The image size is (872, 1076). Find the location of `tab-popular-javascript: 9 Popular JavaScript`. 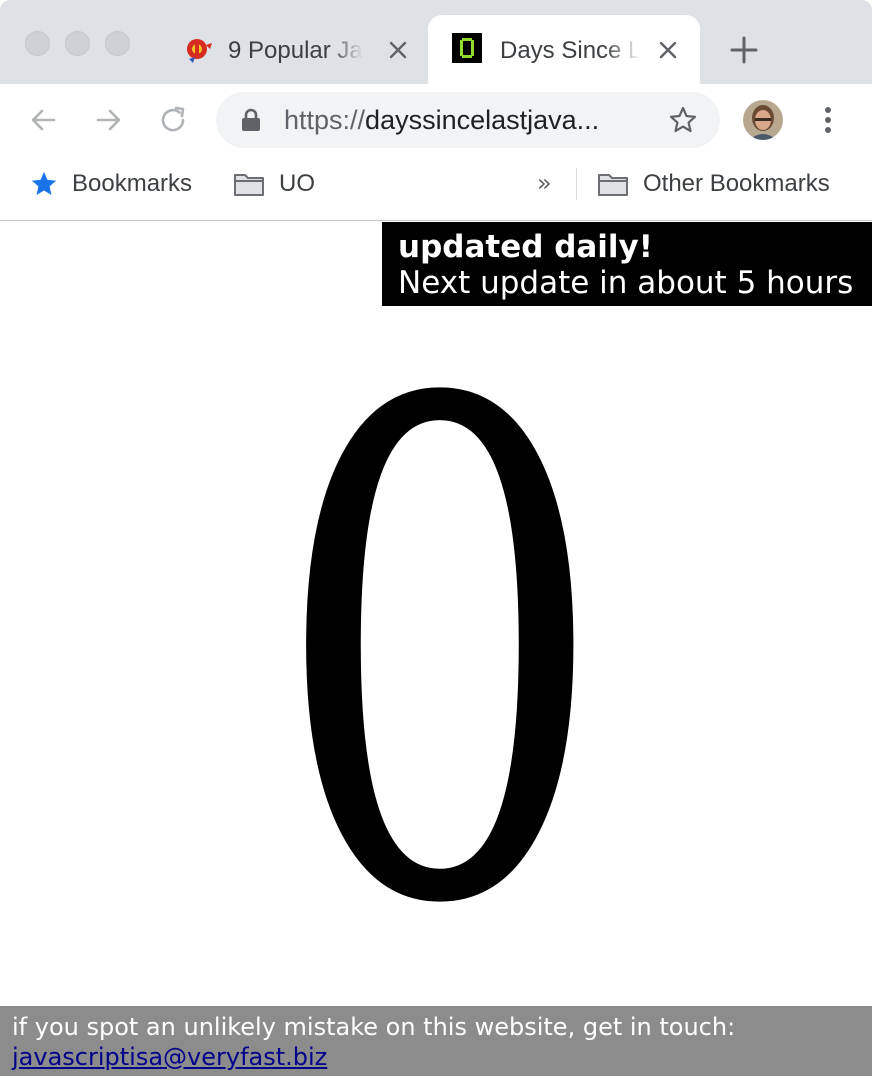

tab-popular-javascript: 9 Popular JavaScript is located at coordinates (297, 49).